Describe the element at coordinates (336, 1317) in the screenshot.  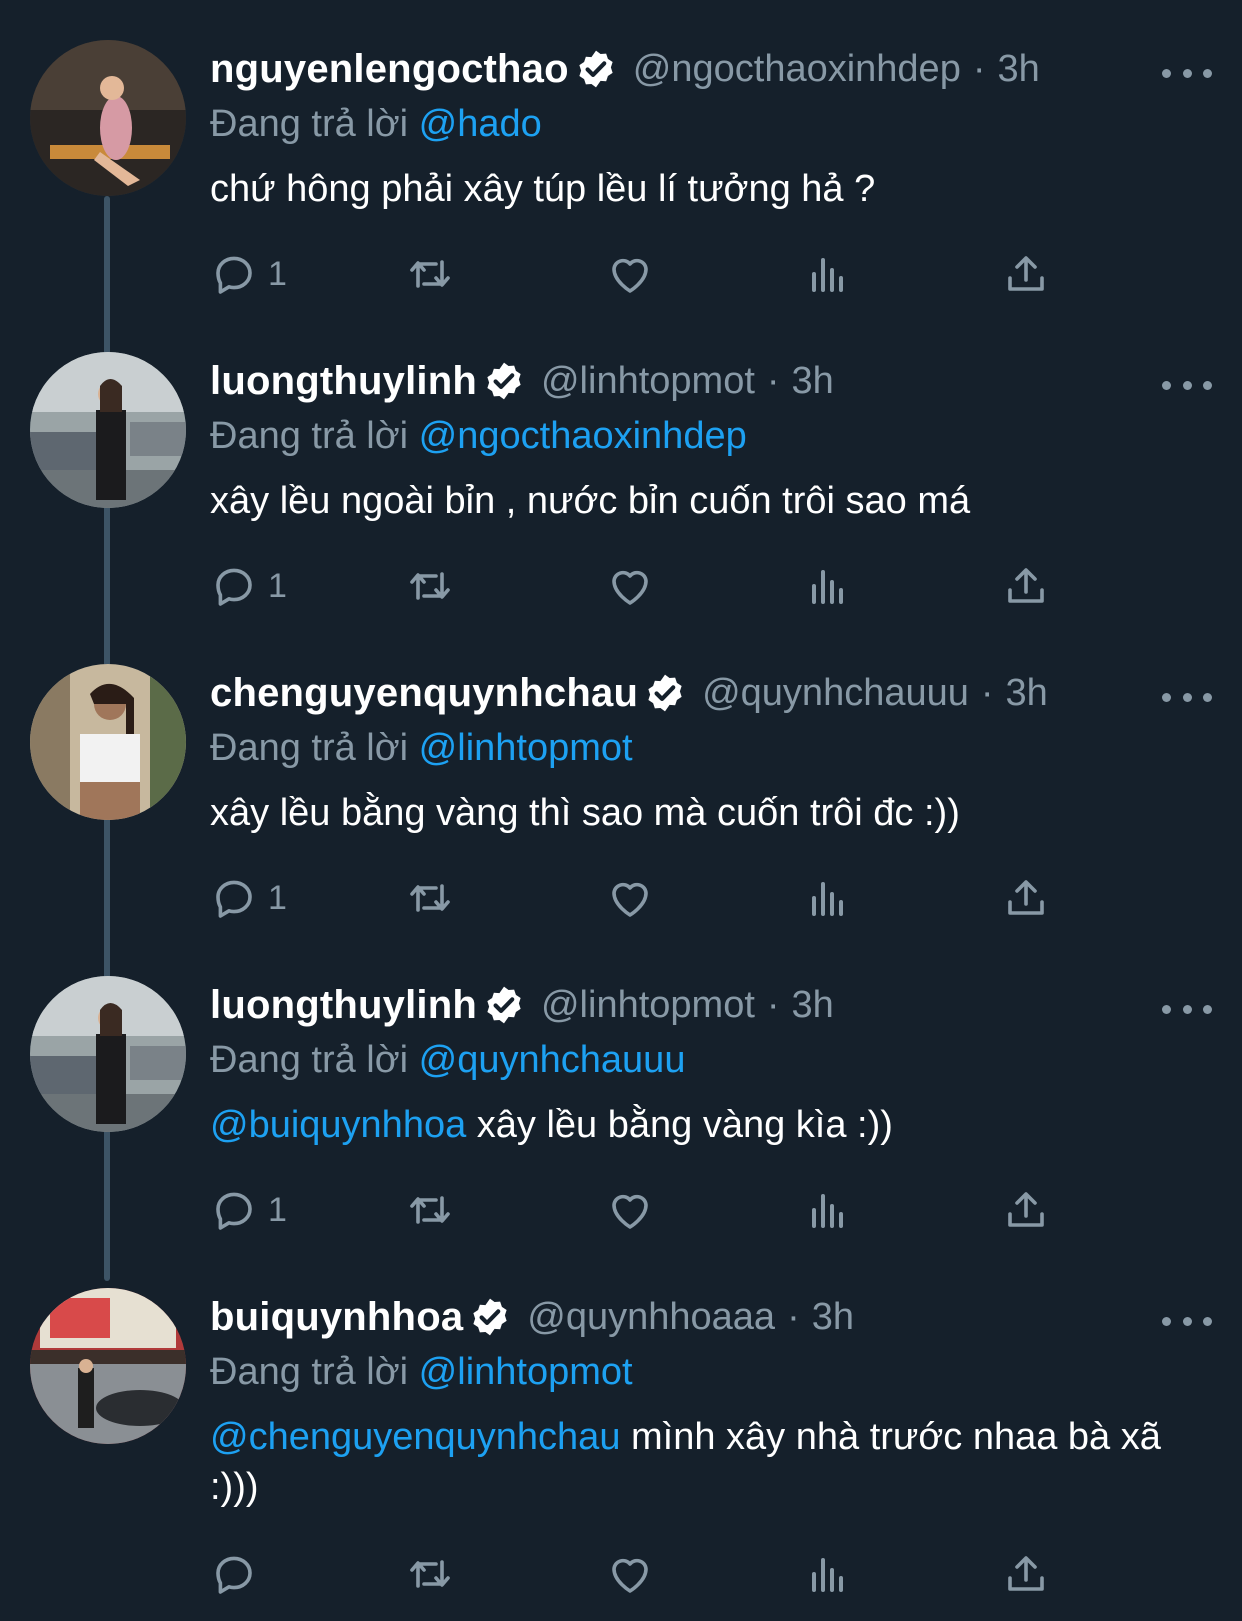
I see `display-name: buiquynhhoa` at that location.